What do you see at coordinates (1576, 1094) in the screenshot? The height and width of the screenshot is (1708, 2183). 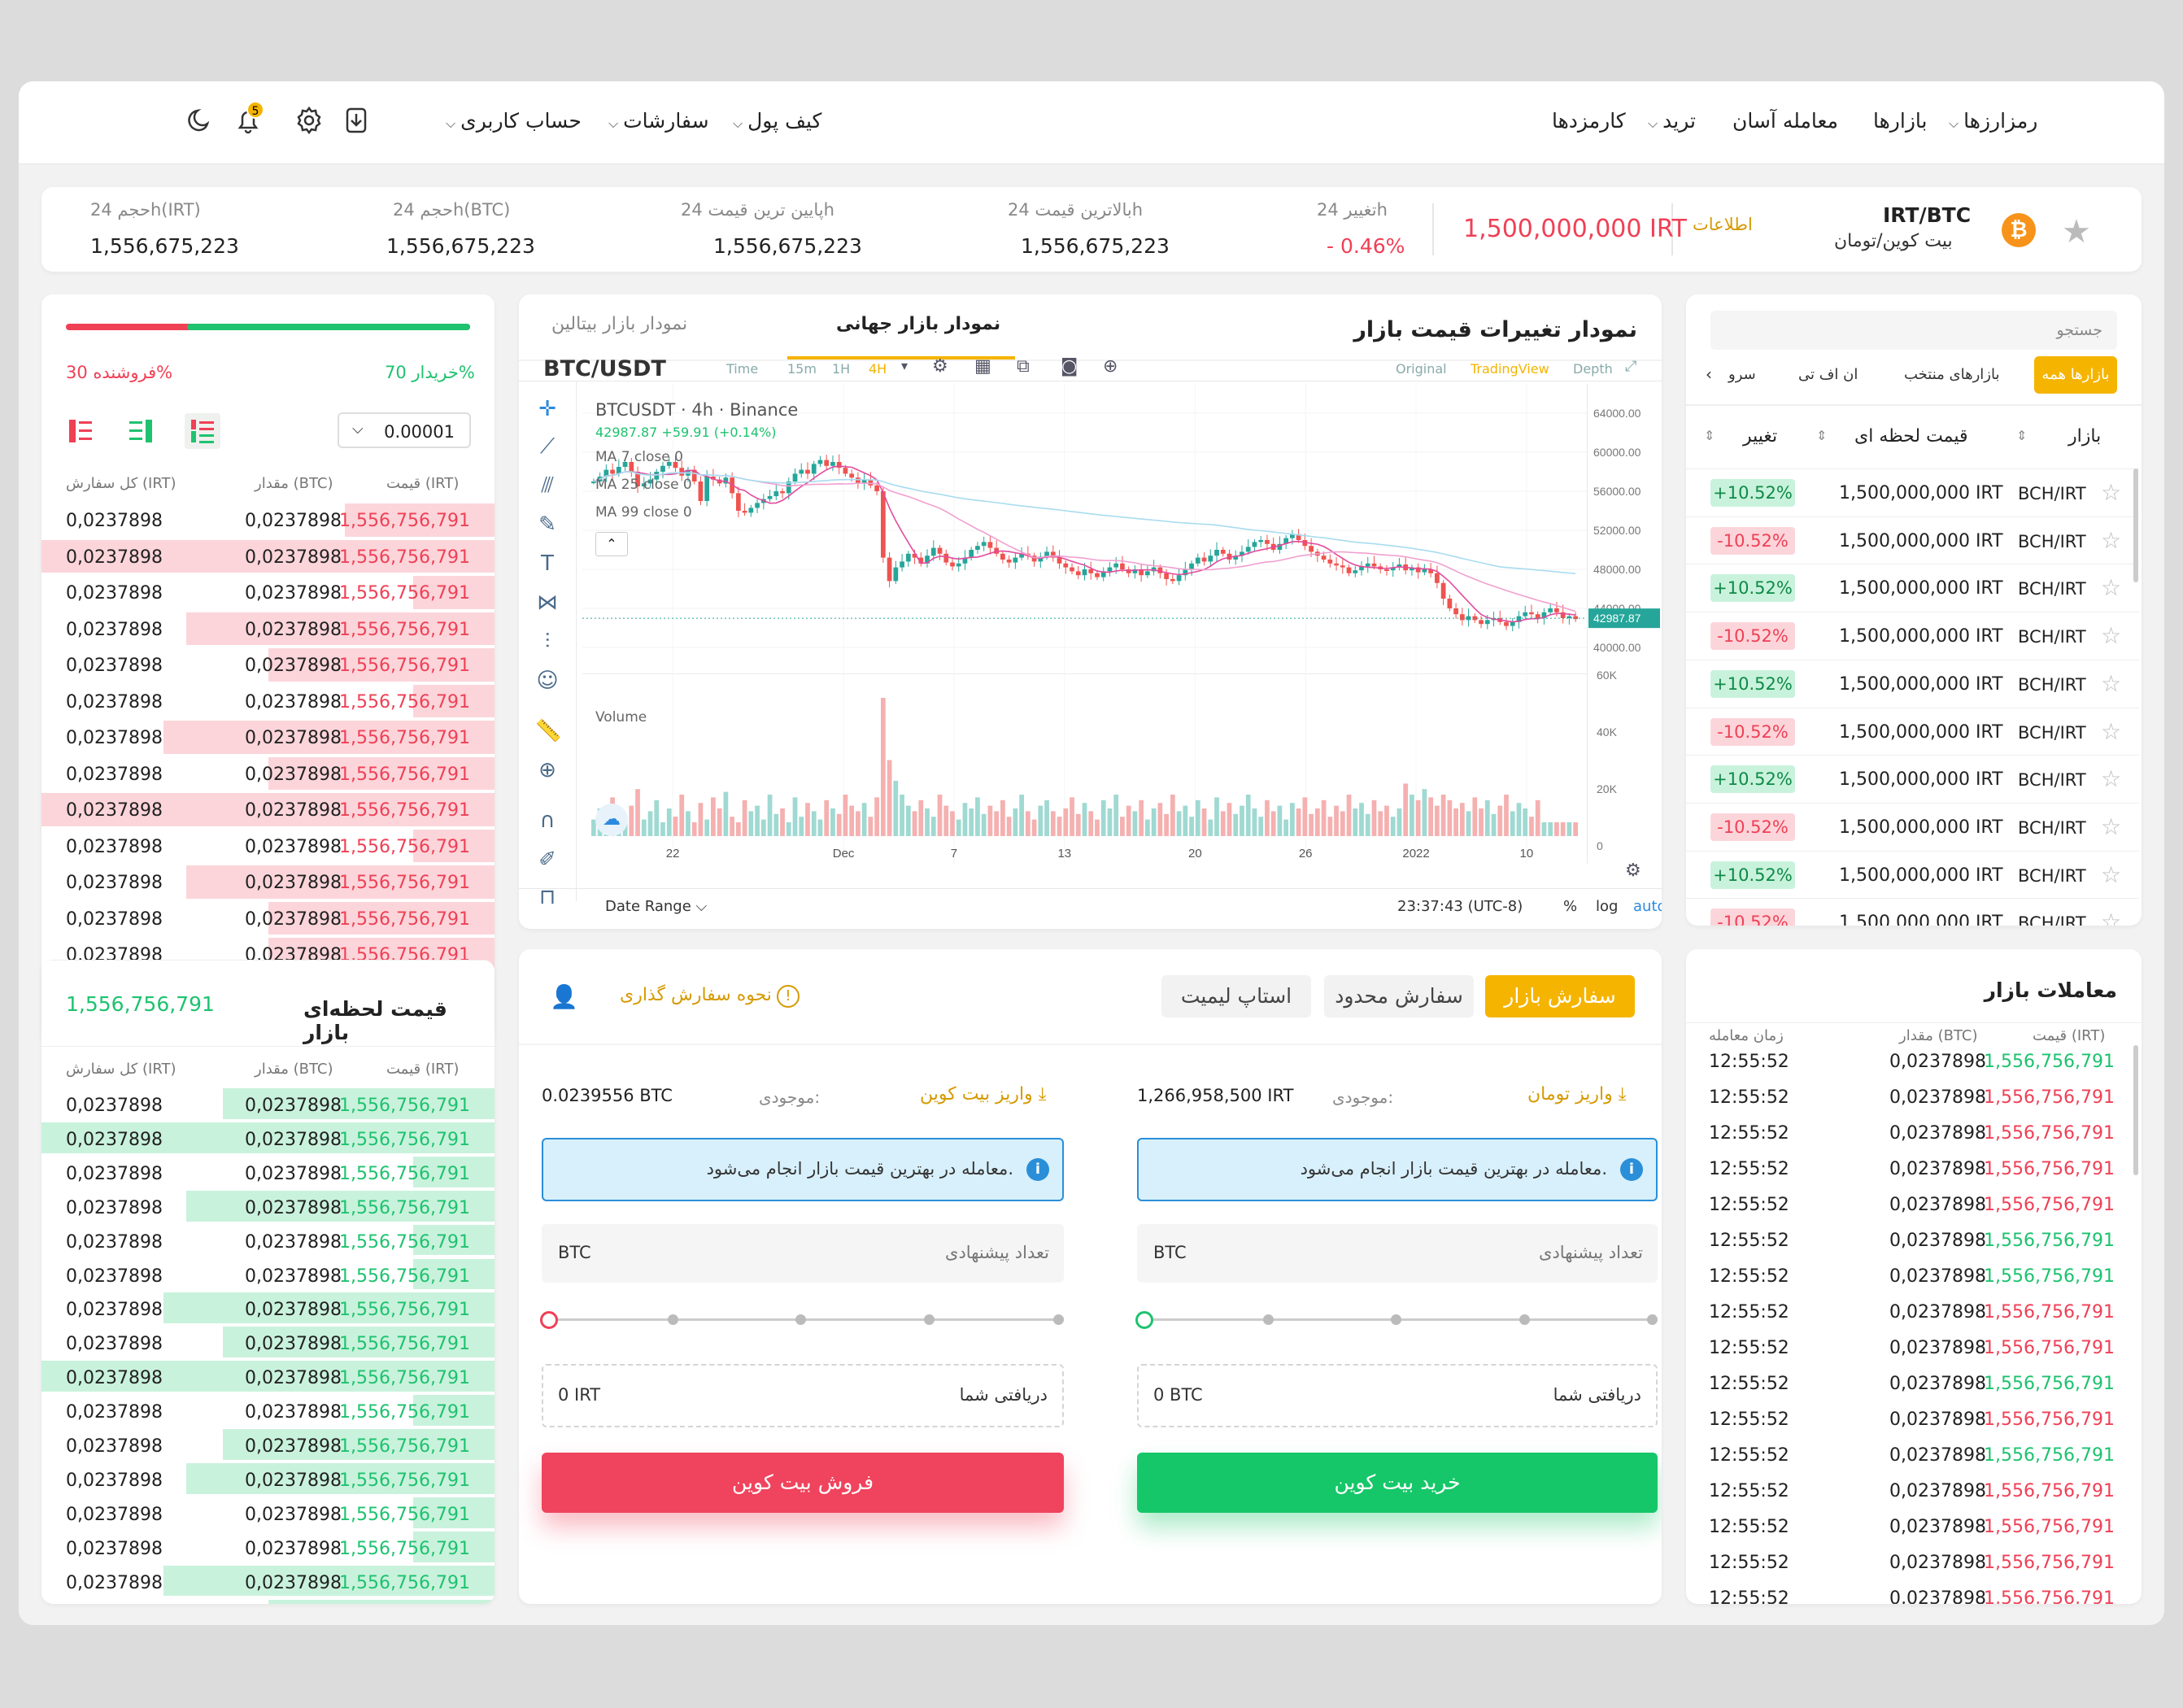 I see `deposit-toman-link: واریز تومان ⤓` at bounding box center [1576, 1094].